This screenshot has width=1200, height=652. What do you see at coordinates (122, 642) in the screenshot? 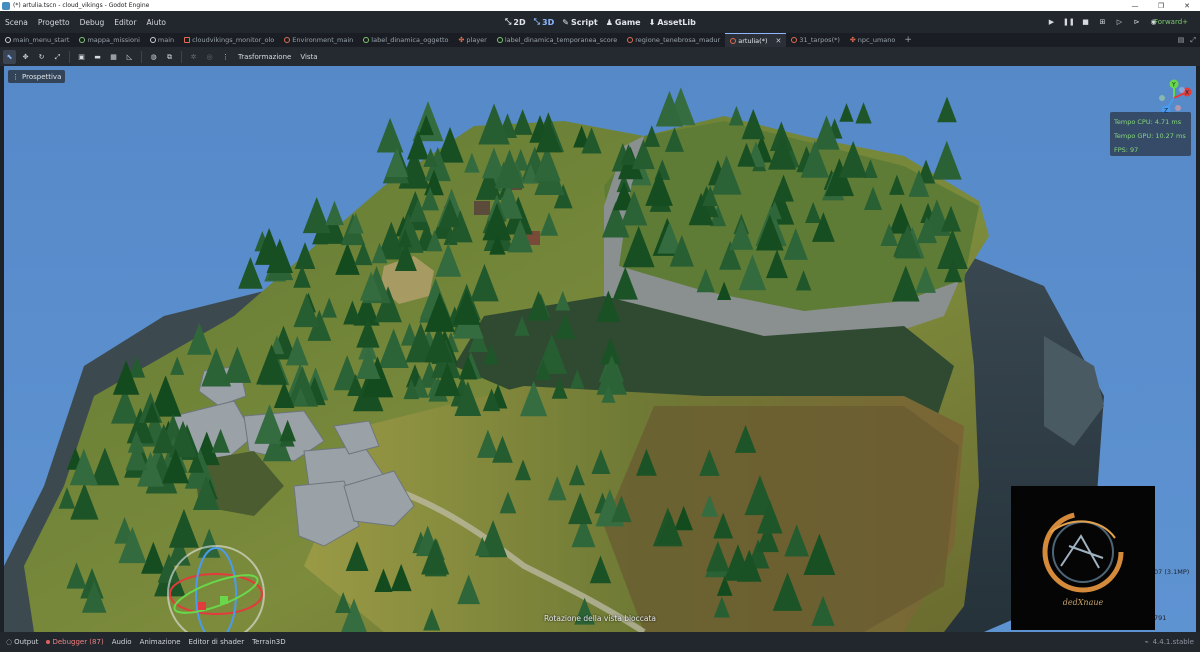
I see `audio-tab: Audio` at bounding box center [122, 642].